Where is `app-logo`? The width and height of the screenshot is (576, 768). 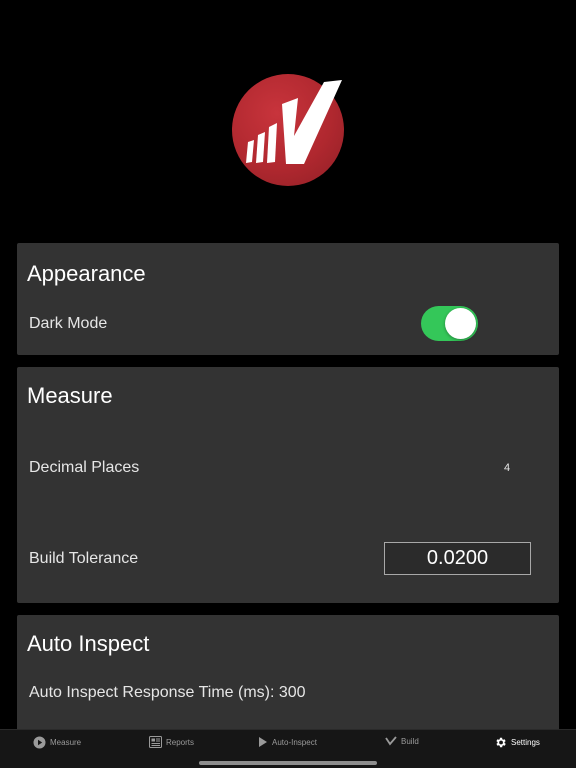 app-logo is located at coordinates (288, 130).